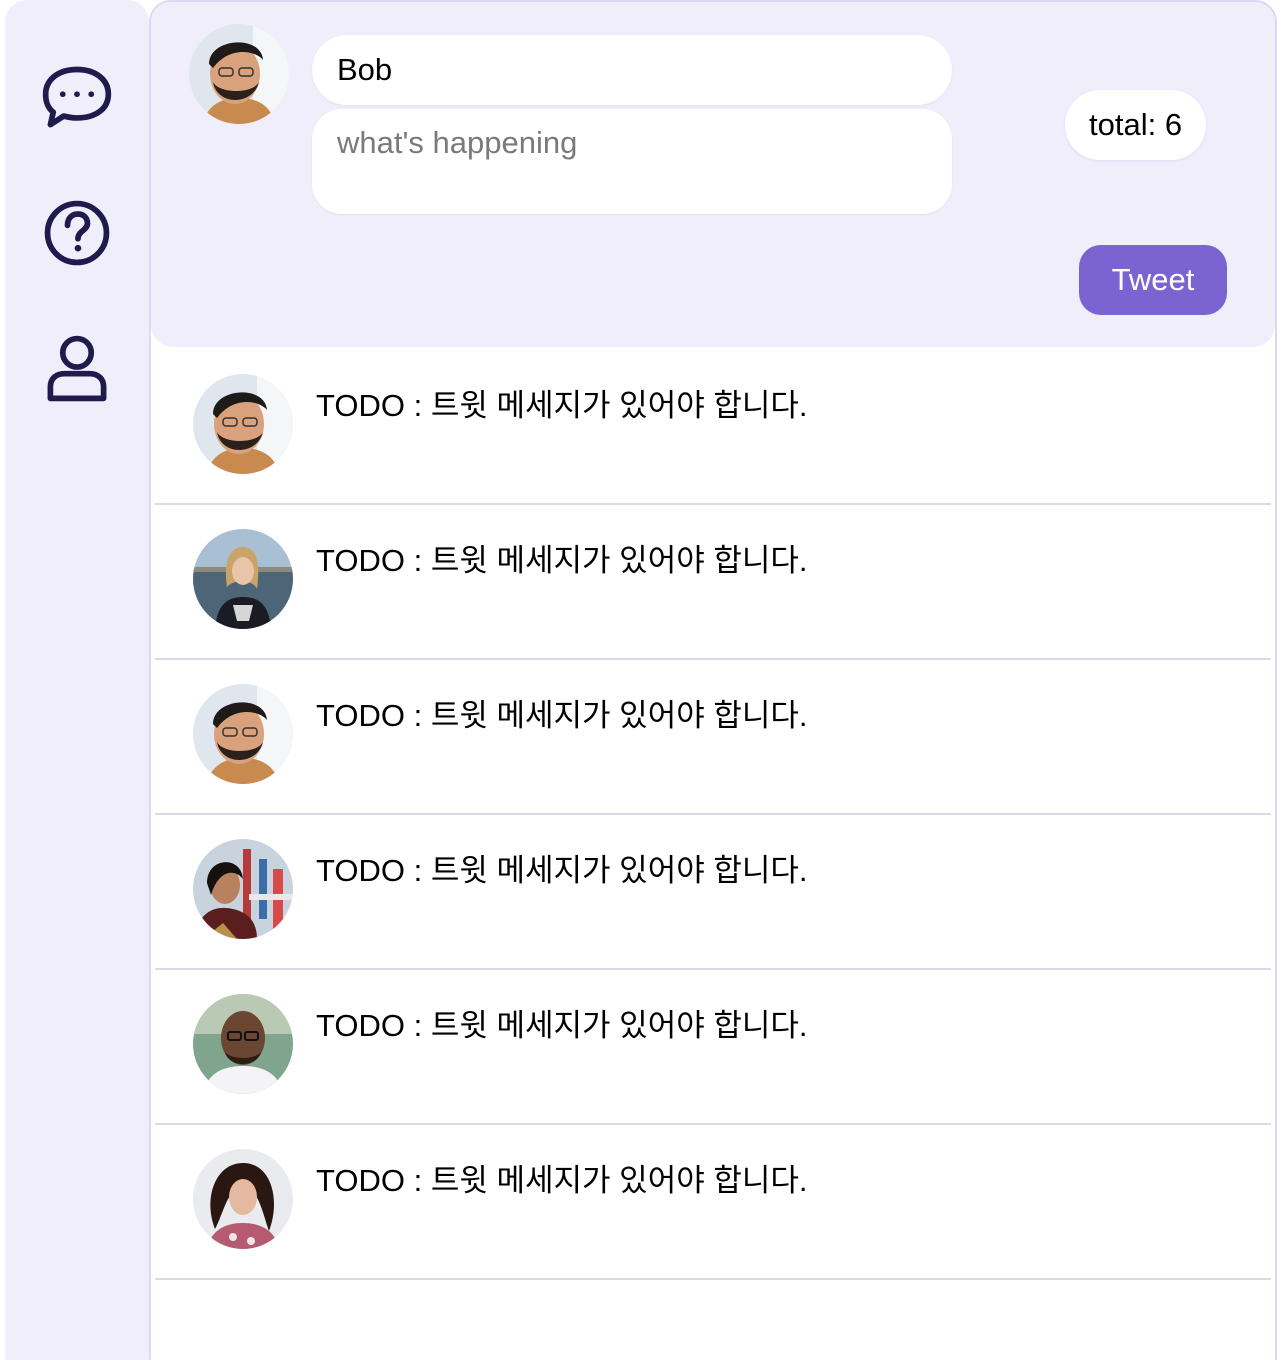 The width and height of the screenshot is (1288, 1360). I want to click on sidebar, so click(77, 680).